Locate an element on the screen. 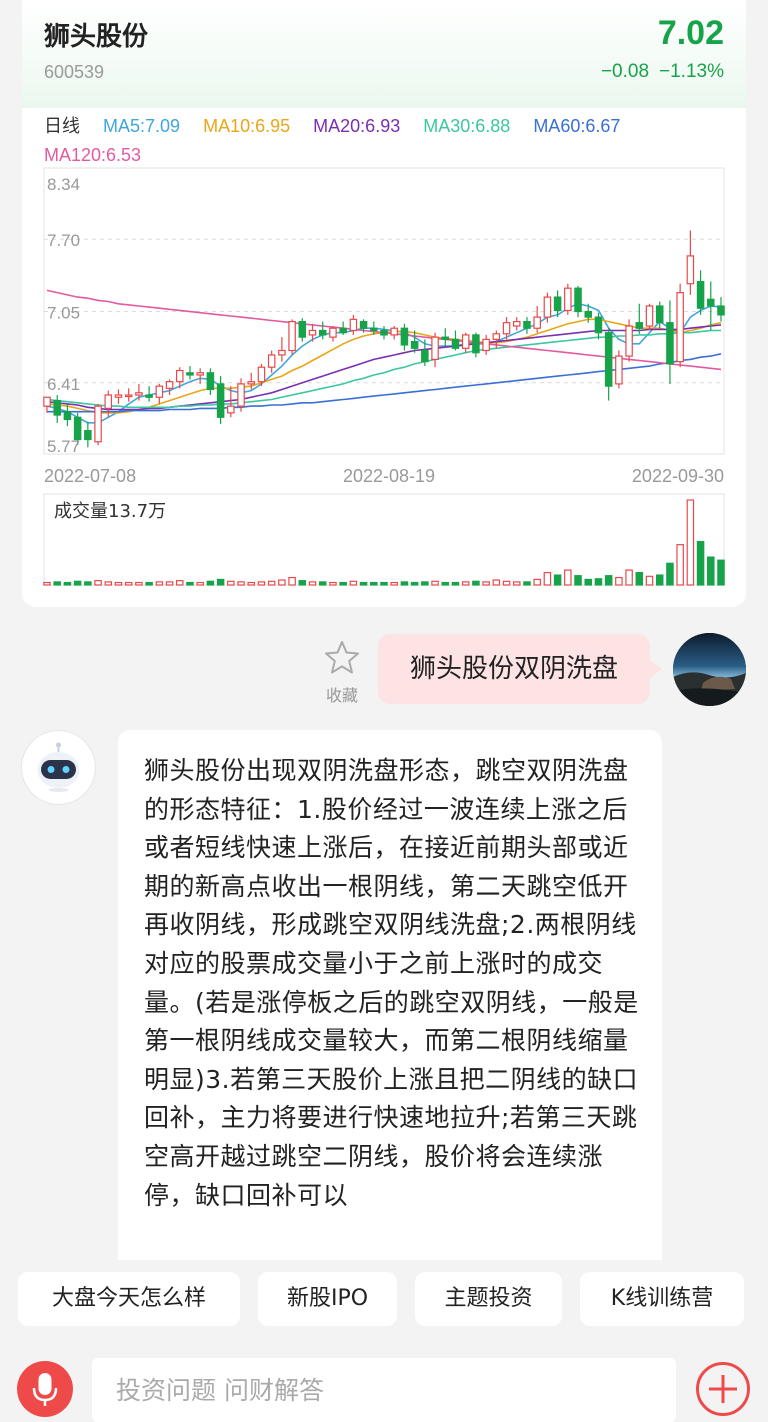 The image size is (768, 1422). chip-new-ipo: 新股IPO is located at coordinates (327, 1299).